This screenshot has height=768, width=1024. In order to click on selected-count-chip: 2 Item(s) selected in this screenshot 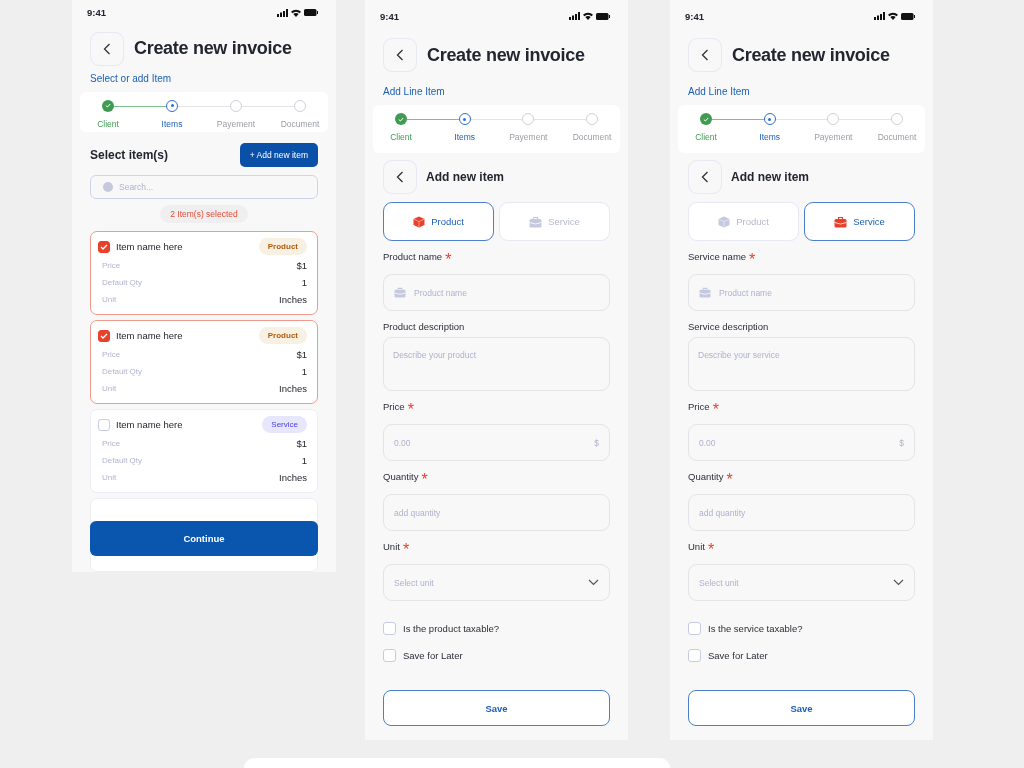, I will do `click(204, 214)`.